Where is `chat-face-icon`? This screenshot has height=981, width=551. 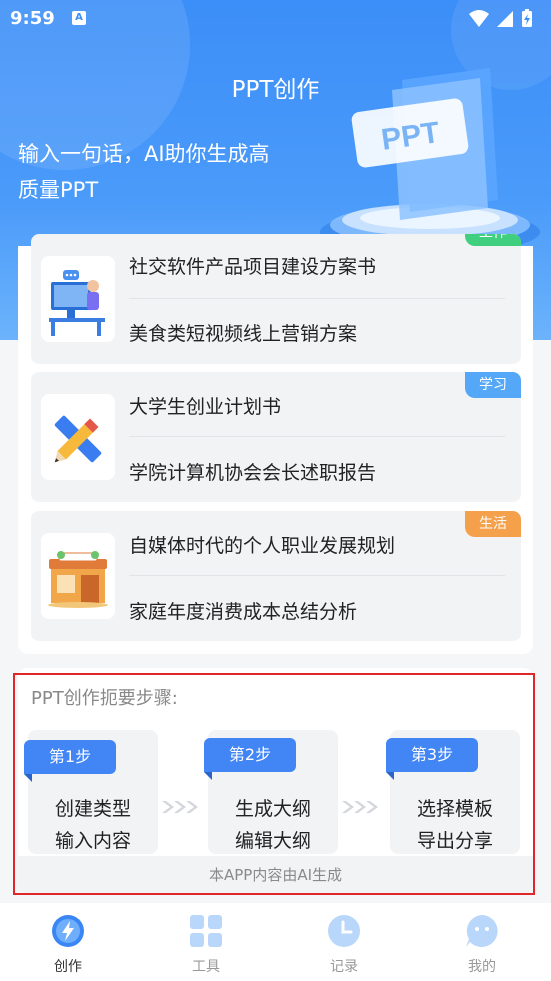
chat-face-icon is located at coordinates (482, 931).